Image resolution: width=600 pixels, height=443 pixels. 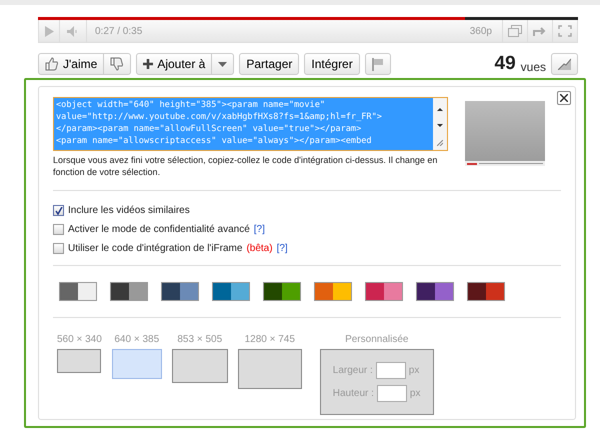 What do you see at coordinates (391, 393) in the screenshot?
I see `height-field` at bounding box center [391, 393].